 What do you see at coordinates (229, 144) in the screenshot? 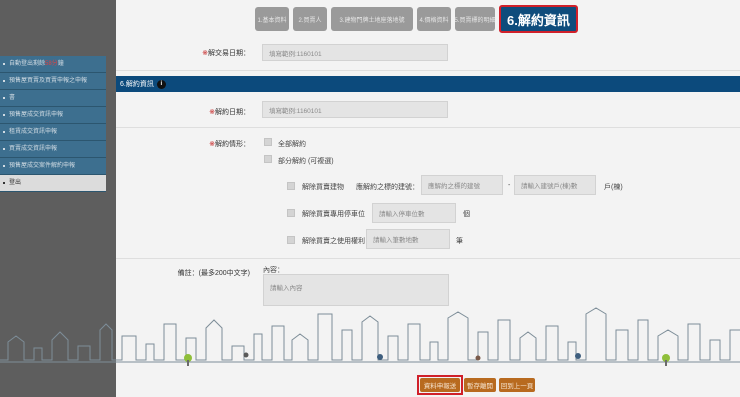
I see `cancel-status-label: ※解約情形：` at bounding box center [229, 144].